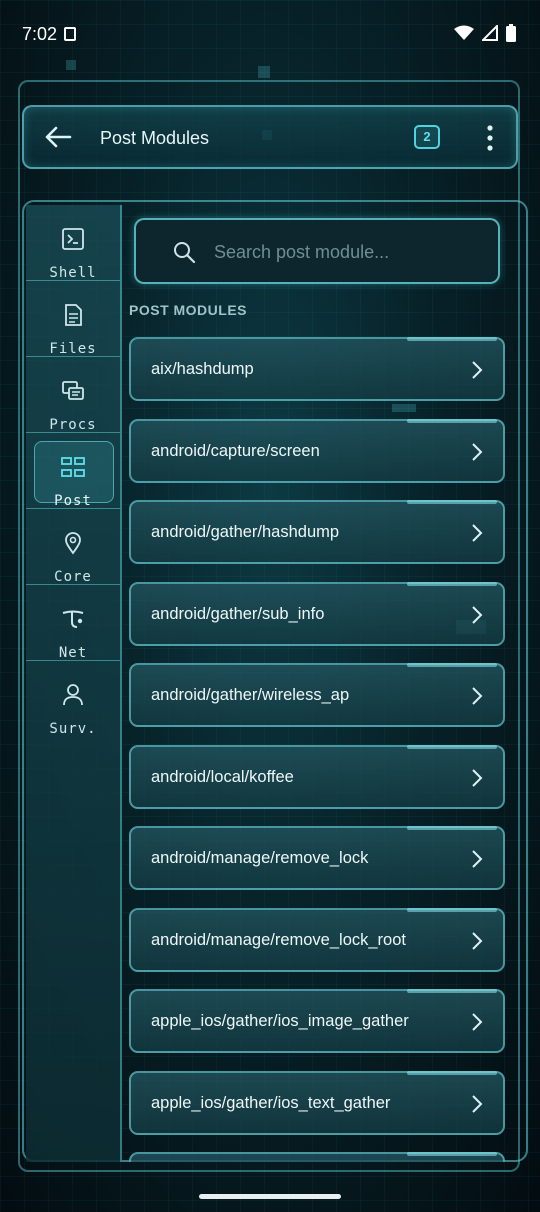 The image size is (540, 1212). What do you see at coordinates (250, 695) in the screenshot?
I see `module-name: android/gather/wireless_ap` at bounding box center [250, 695].